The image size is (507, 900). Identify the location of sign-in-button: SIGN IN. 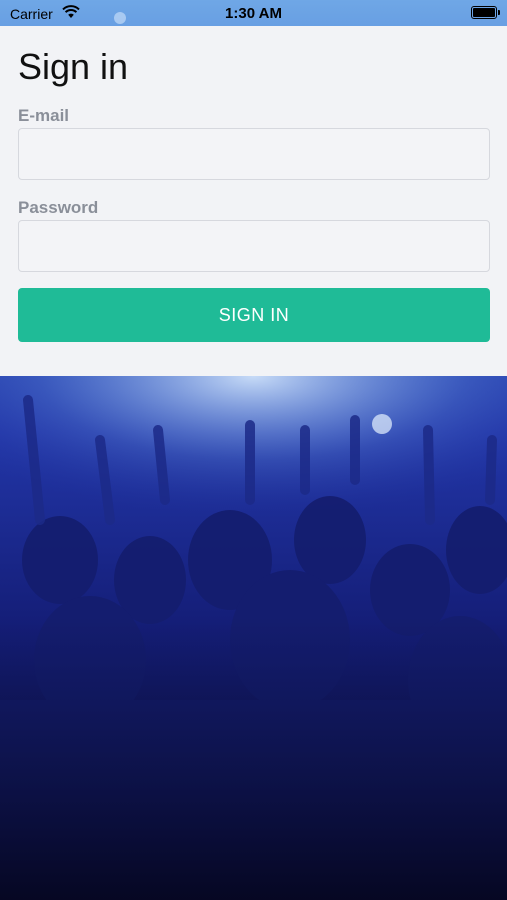
(254, 315).